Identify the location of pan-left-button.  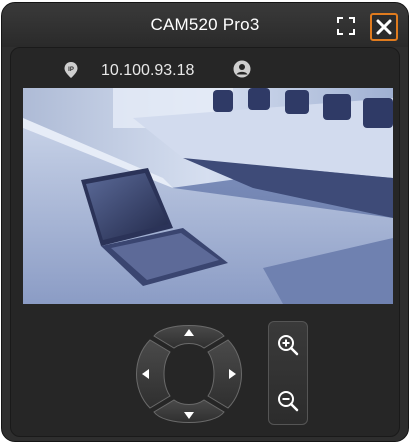
(153, 374).